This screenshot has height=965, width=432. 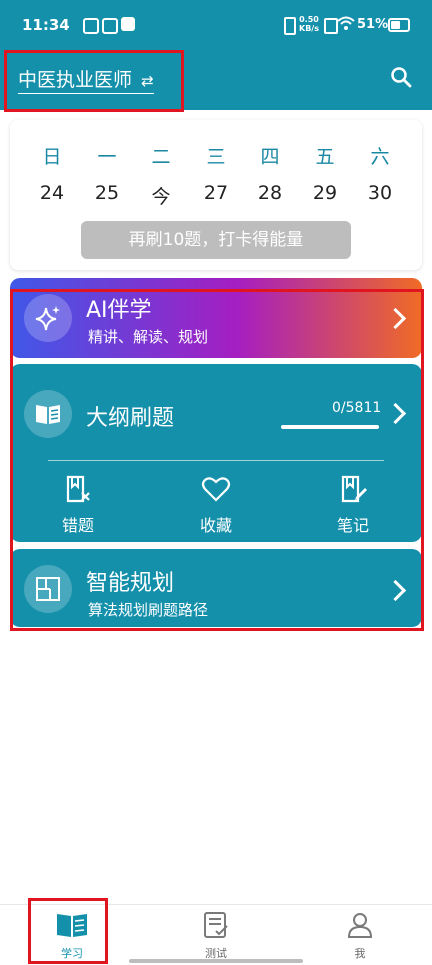 I want to click on calendar-day-today: 今, so click(x=161, y=195).